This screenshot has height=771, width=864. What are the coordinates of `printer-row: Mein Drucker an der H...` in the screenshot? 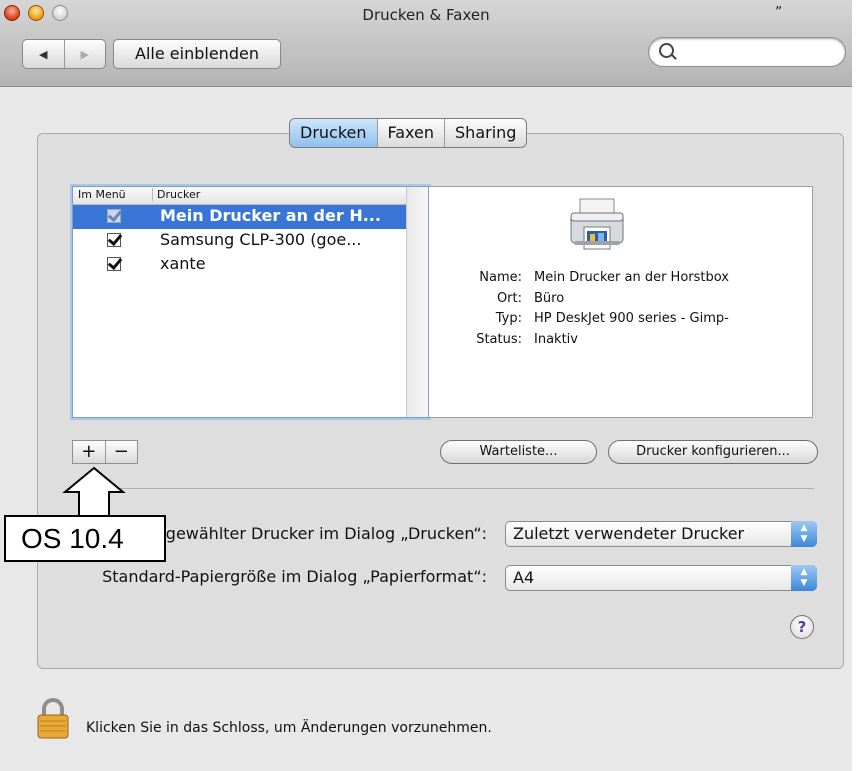 It's located at (239, 217).